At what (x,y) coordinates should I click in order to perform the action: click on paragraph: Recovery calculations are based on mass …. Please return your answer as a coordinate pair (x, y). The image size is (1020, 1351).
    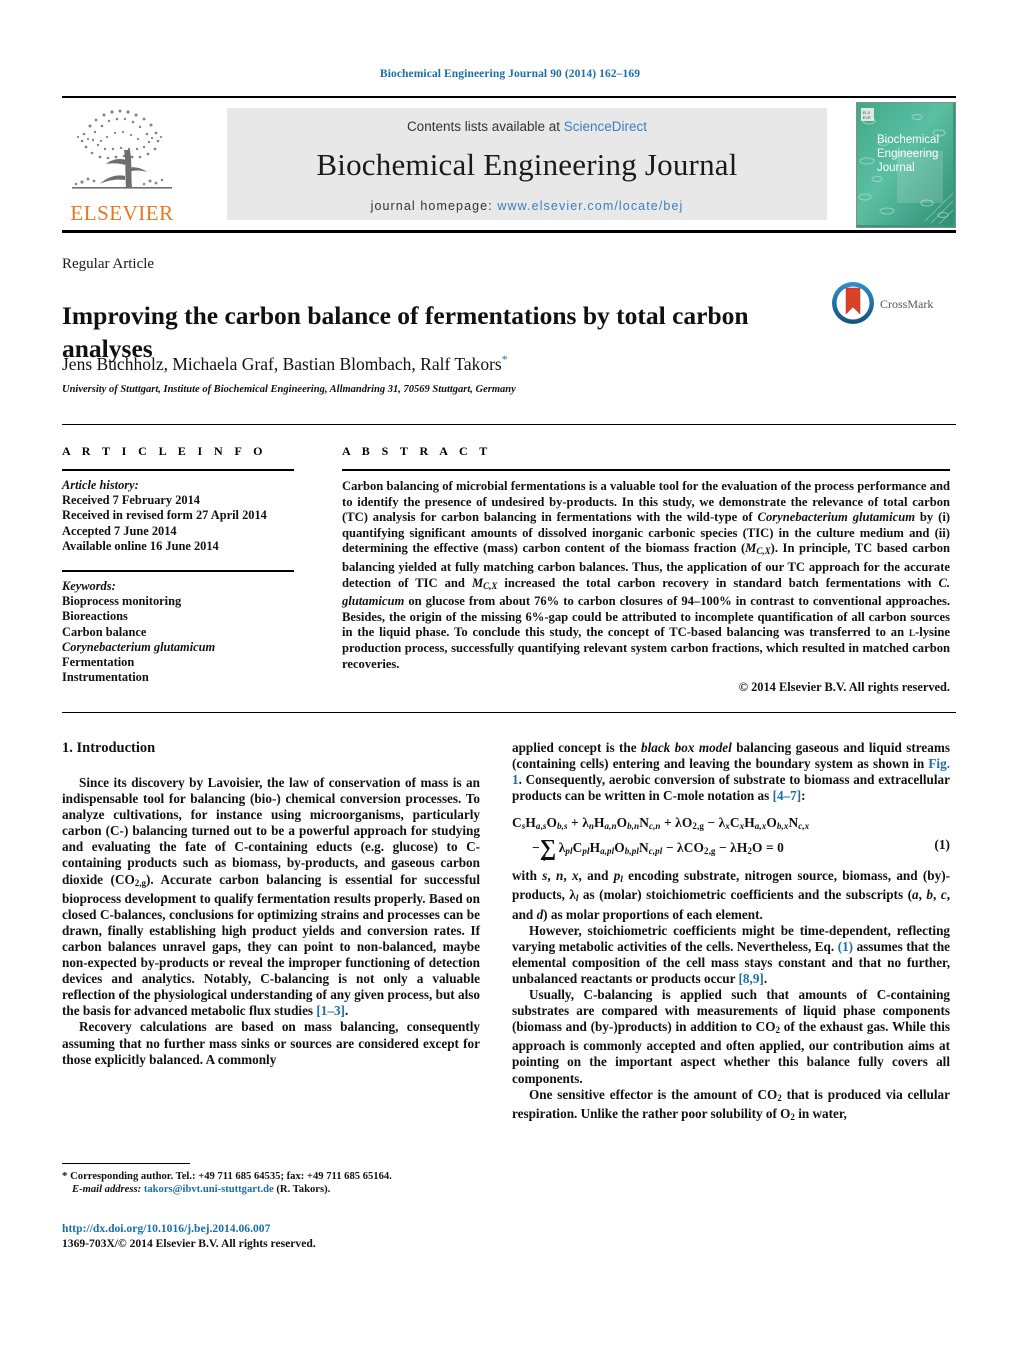
    Looking at the image, I should click on (271, 1043).